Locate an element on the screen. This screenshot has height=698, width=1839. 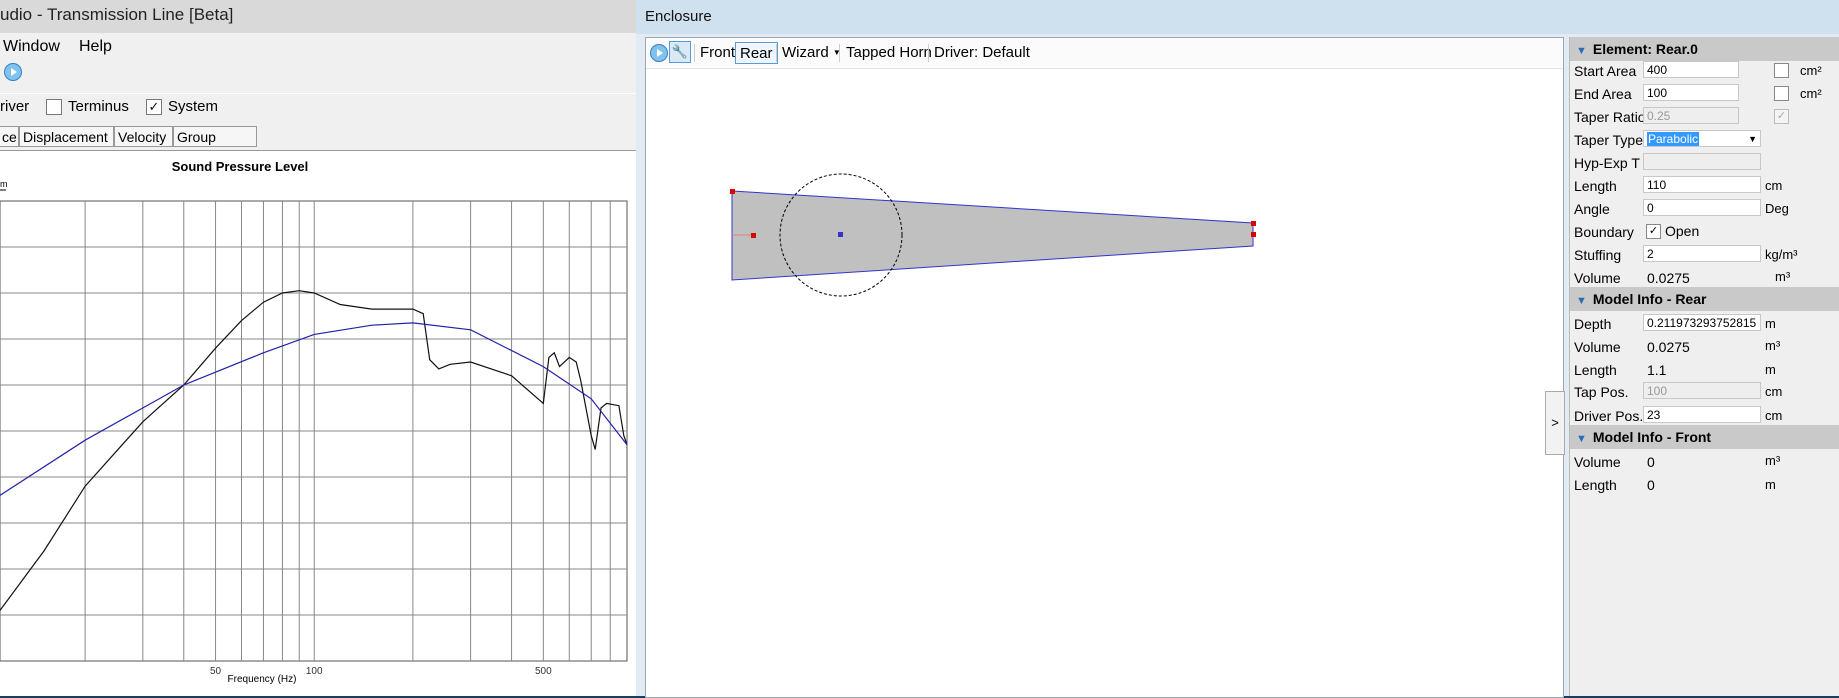
start-area-input: 400 is located at coordinates (1691, 69).